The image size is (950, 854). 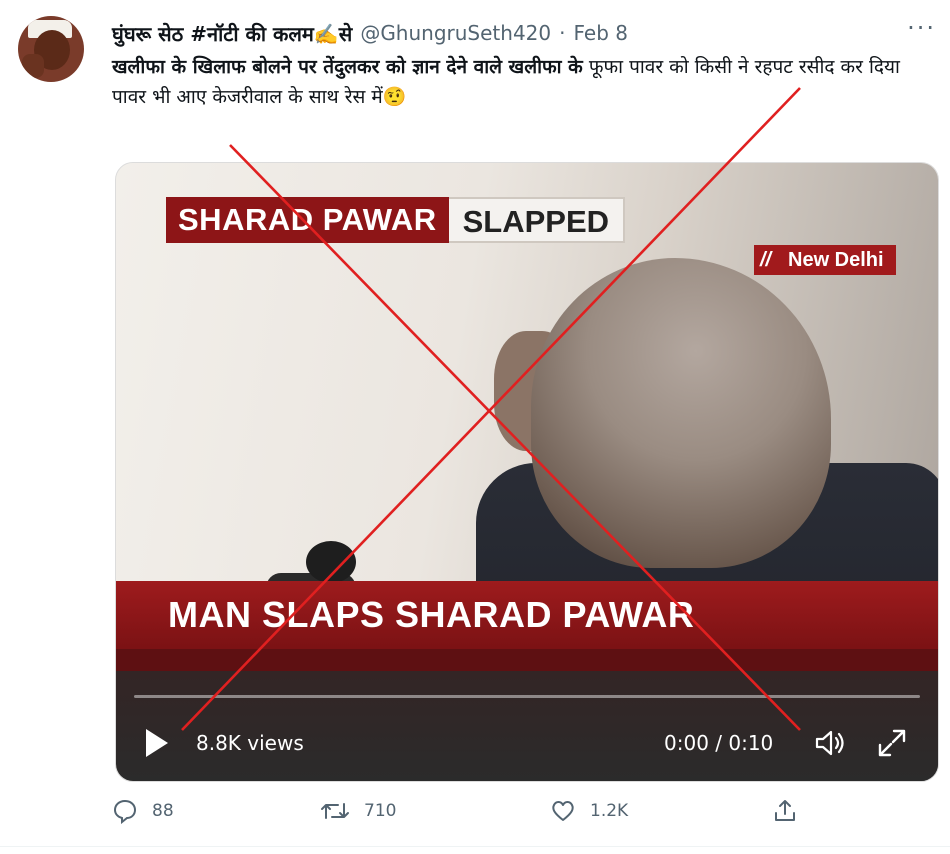 What do you see at coordinates (609, 811) in the screenshot?
I see `like-count: 1.2K` at bounding box center [609, 811].